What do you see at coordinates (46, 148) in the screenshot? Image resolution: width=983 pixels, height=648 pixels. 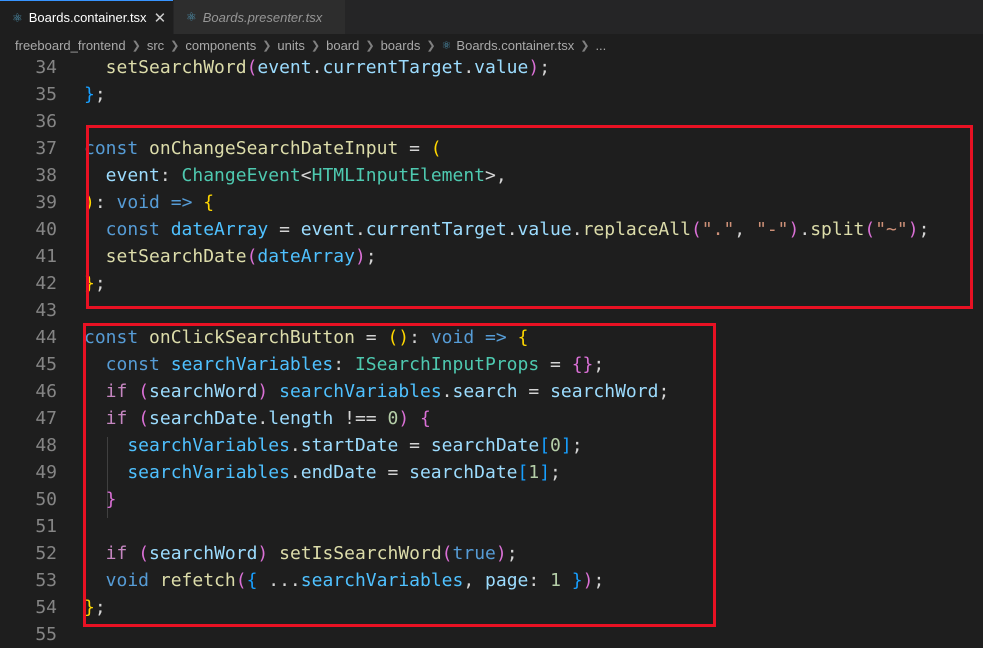 I see `line-number: 37` at bounding box center [46, 148].